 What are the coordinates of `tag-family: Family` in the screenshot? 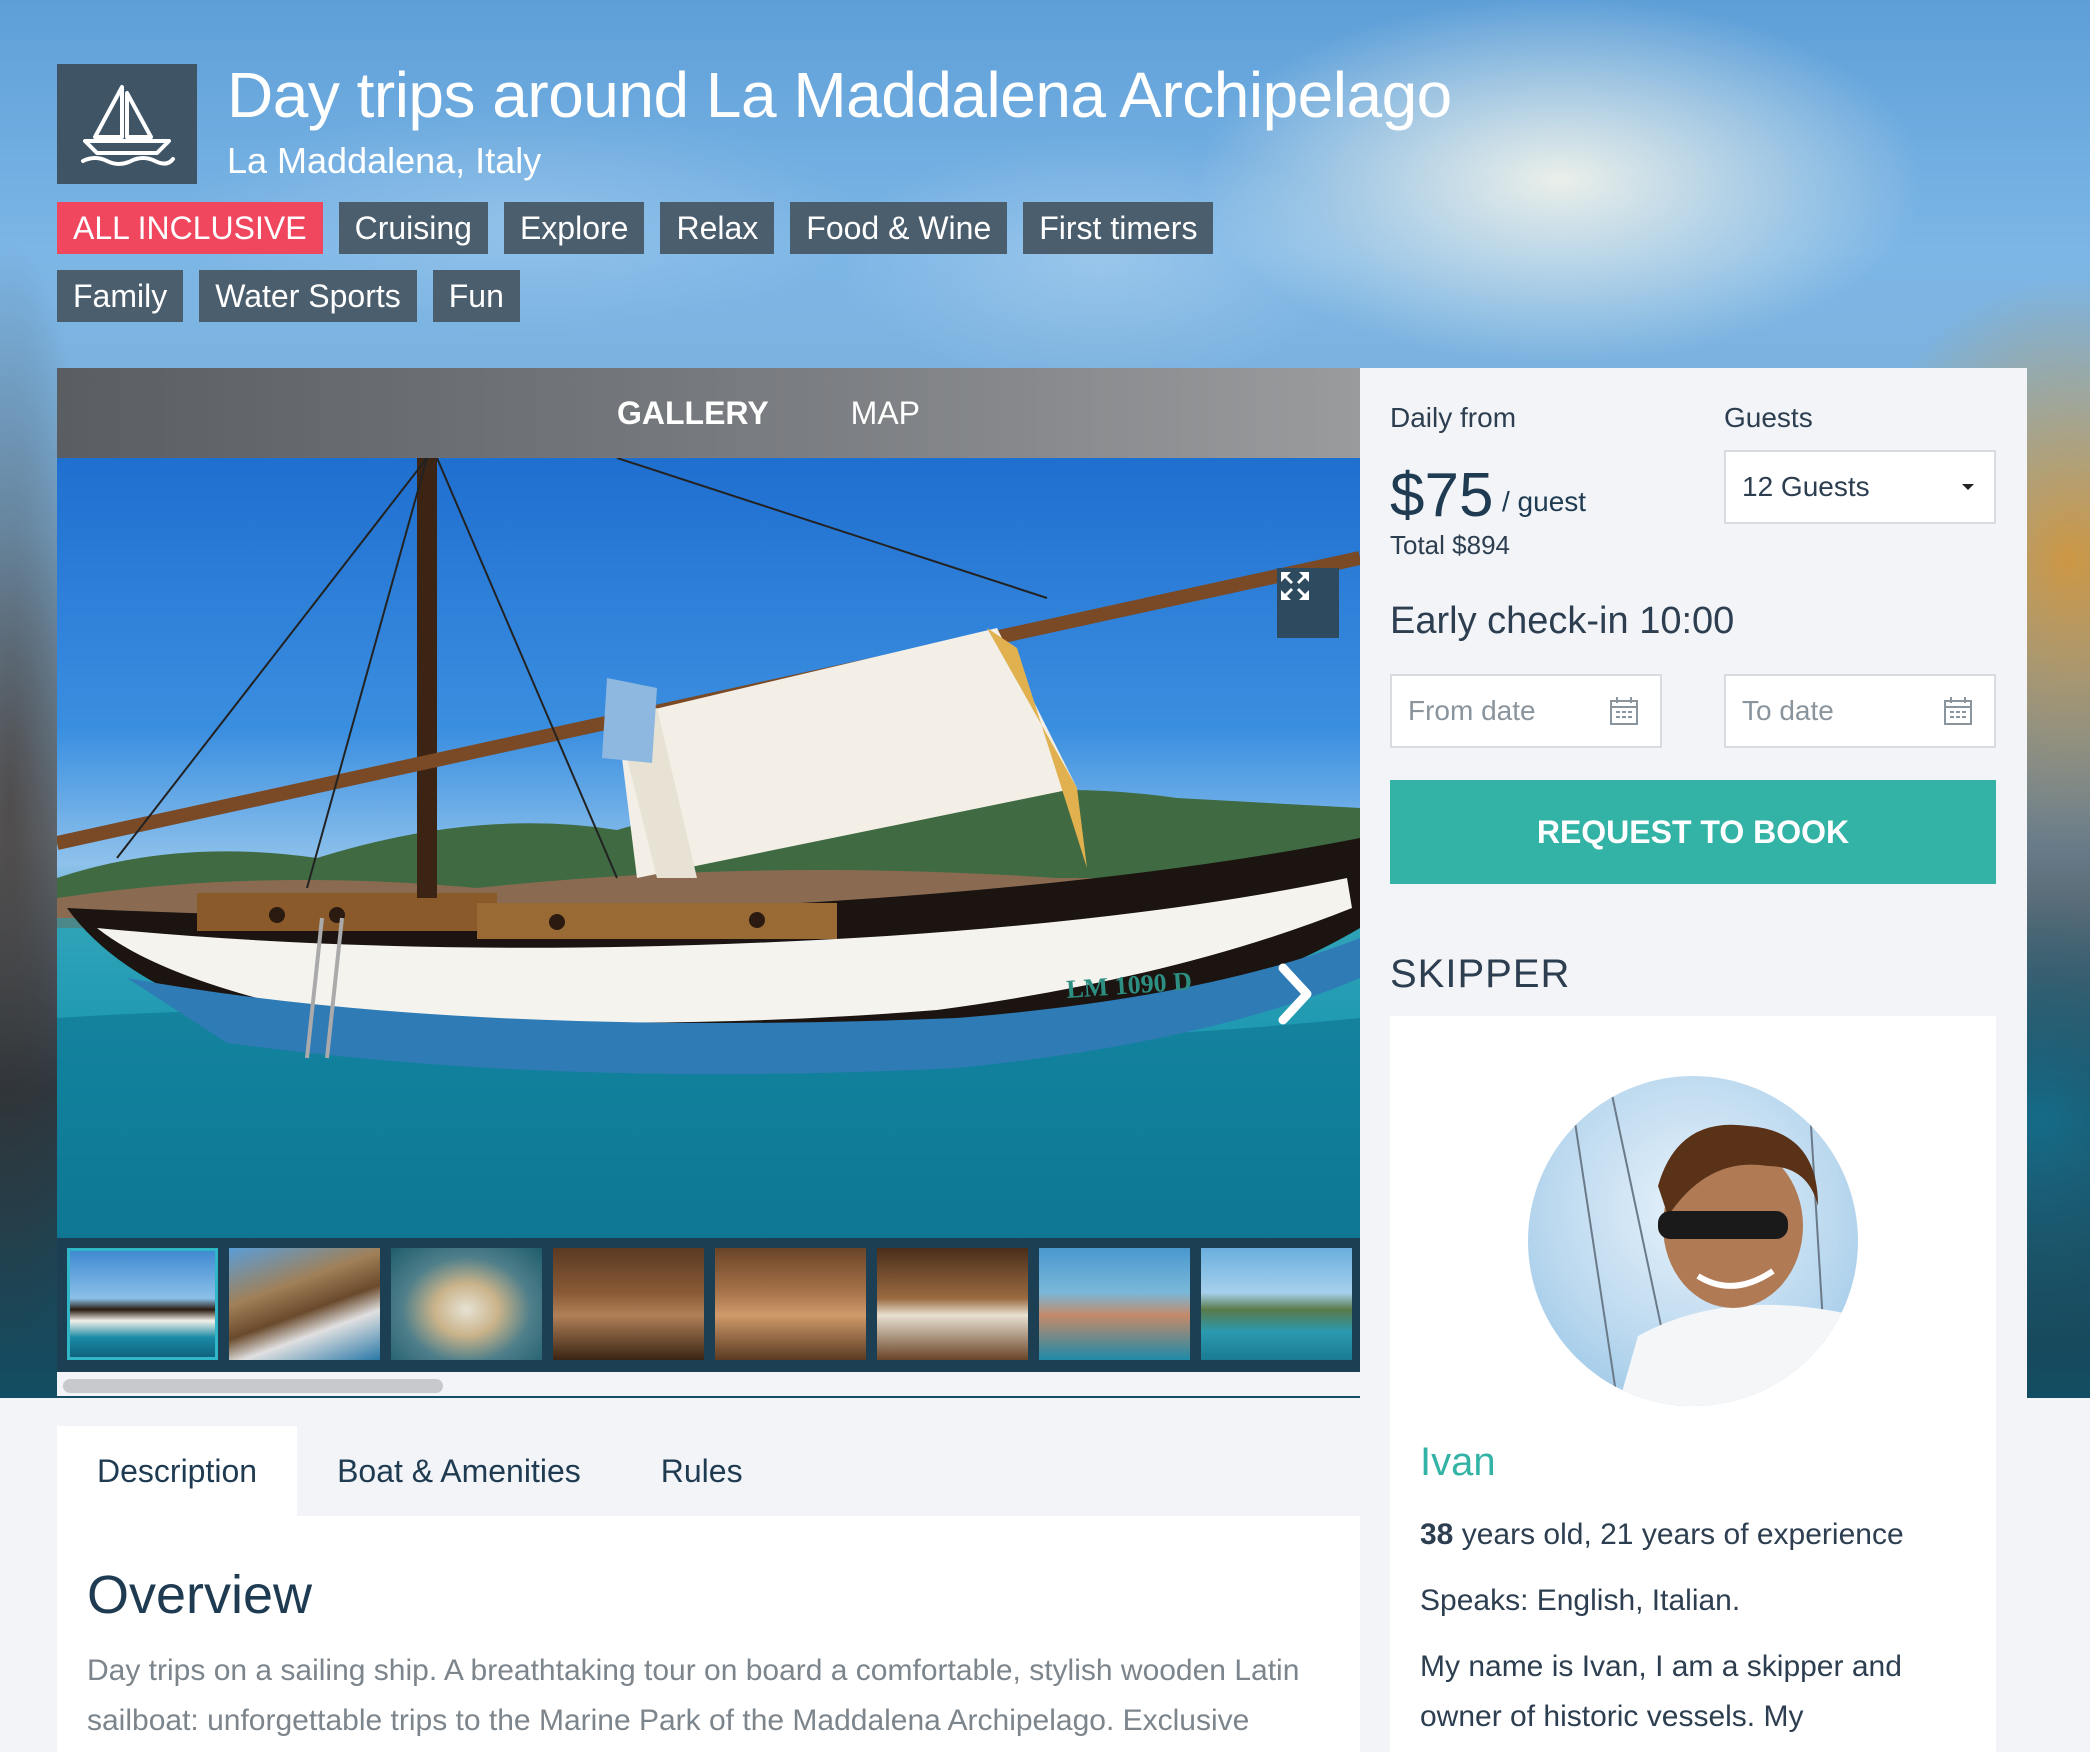 It's located at (120, 296).